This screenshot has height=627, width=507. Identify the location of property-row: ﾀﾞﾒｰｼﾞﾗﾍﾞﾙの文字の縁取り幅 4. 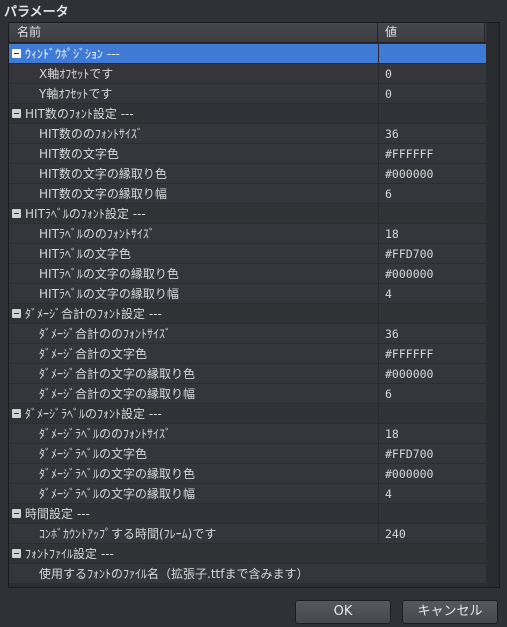
(254, 494).